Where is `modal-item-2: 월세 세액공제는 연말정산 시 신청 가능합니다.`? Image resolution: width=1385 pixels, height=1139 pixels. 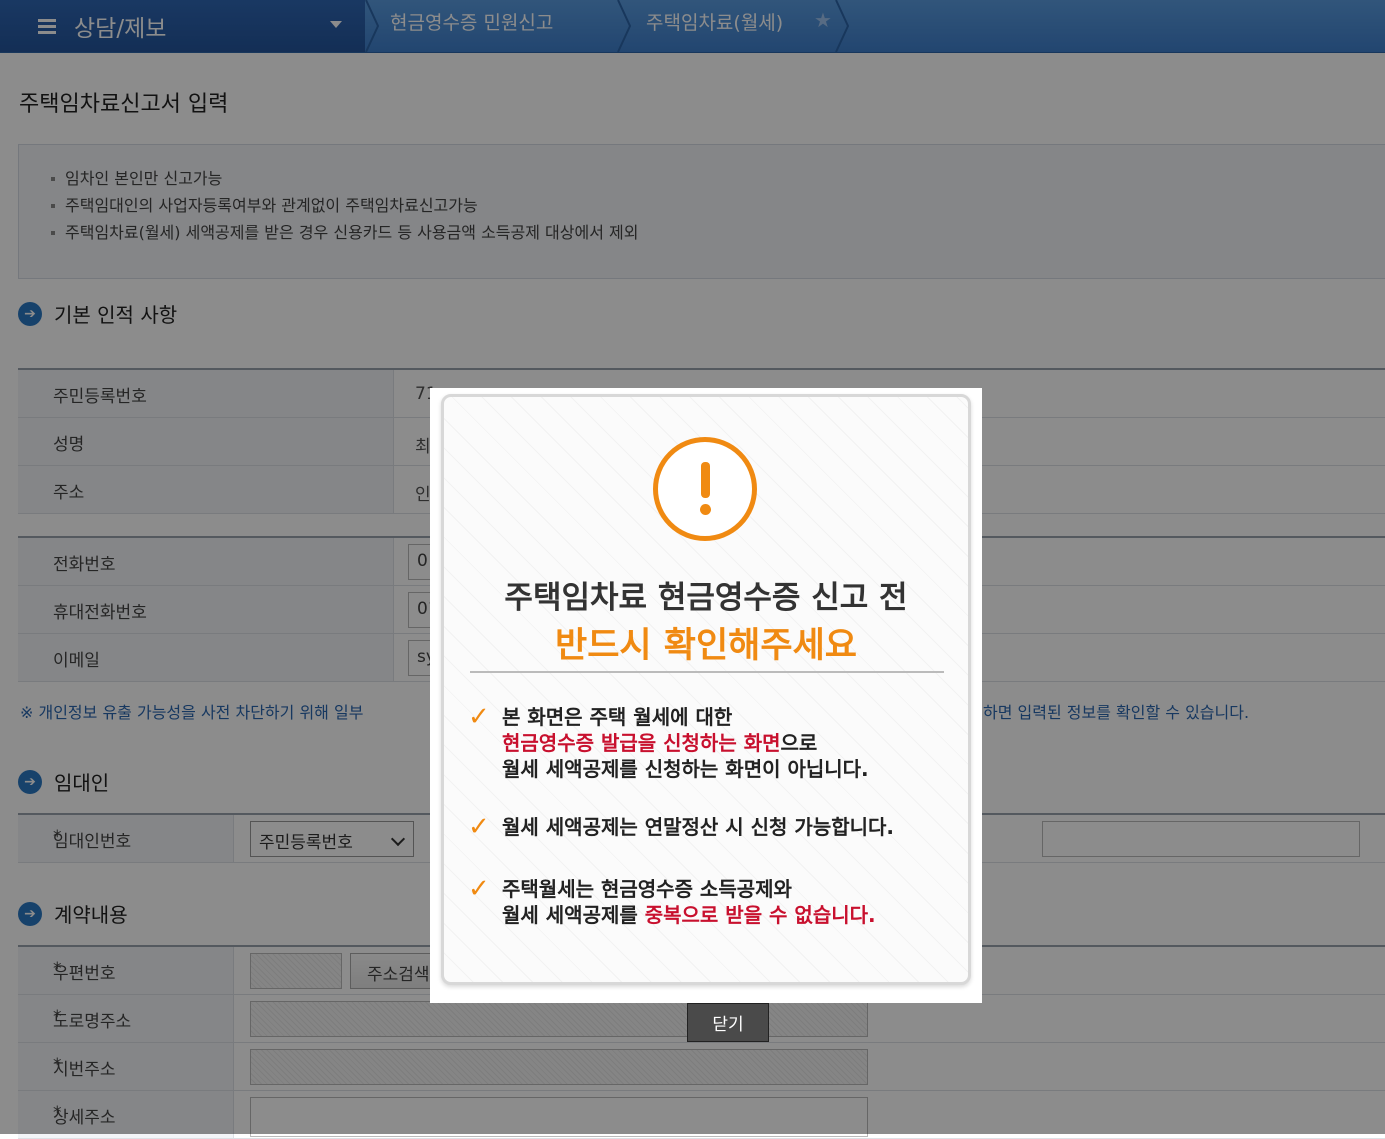 modal-item-2: 월세 세액공제는 연말정산 시 신청 가능합니다. is located at coordinates (698, 827).